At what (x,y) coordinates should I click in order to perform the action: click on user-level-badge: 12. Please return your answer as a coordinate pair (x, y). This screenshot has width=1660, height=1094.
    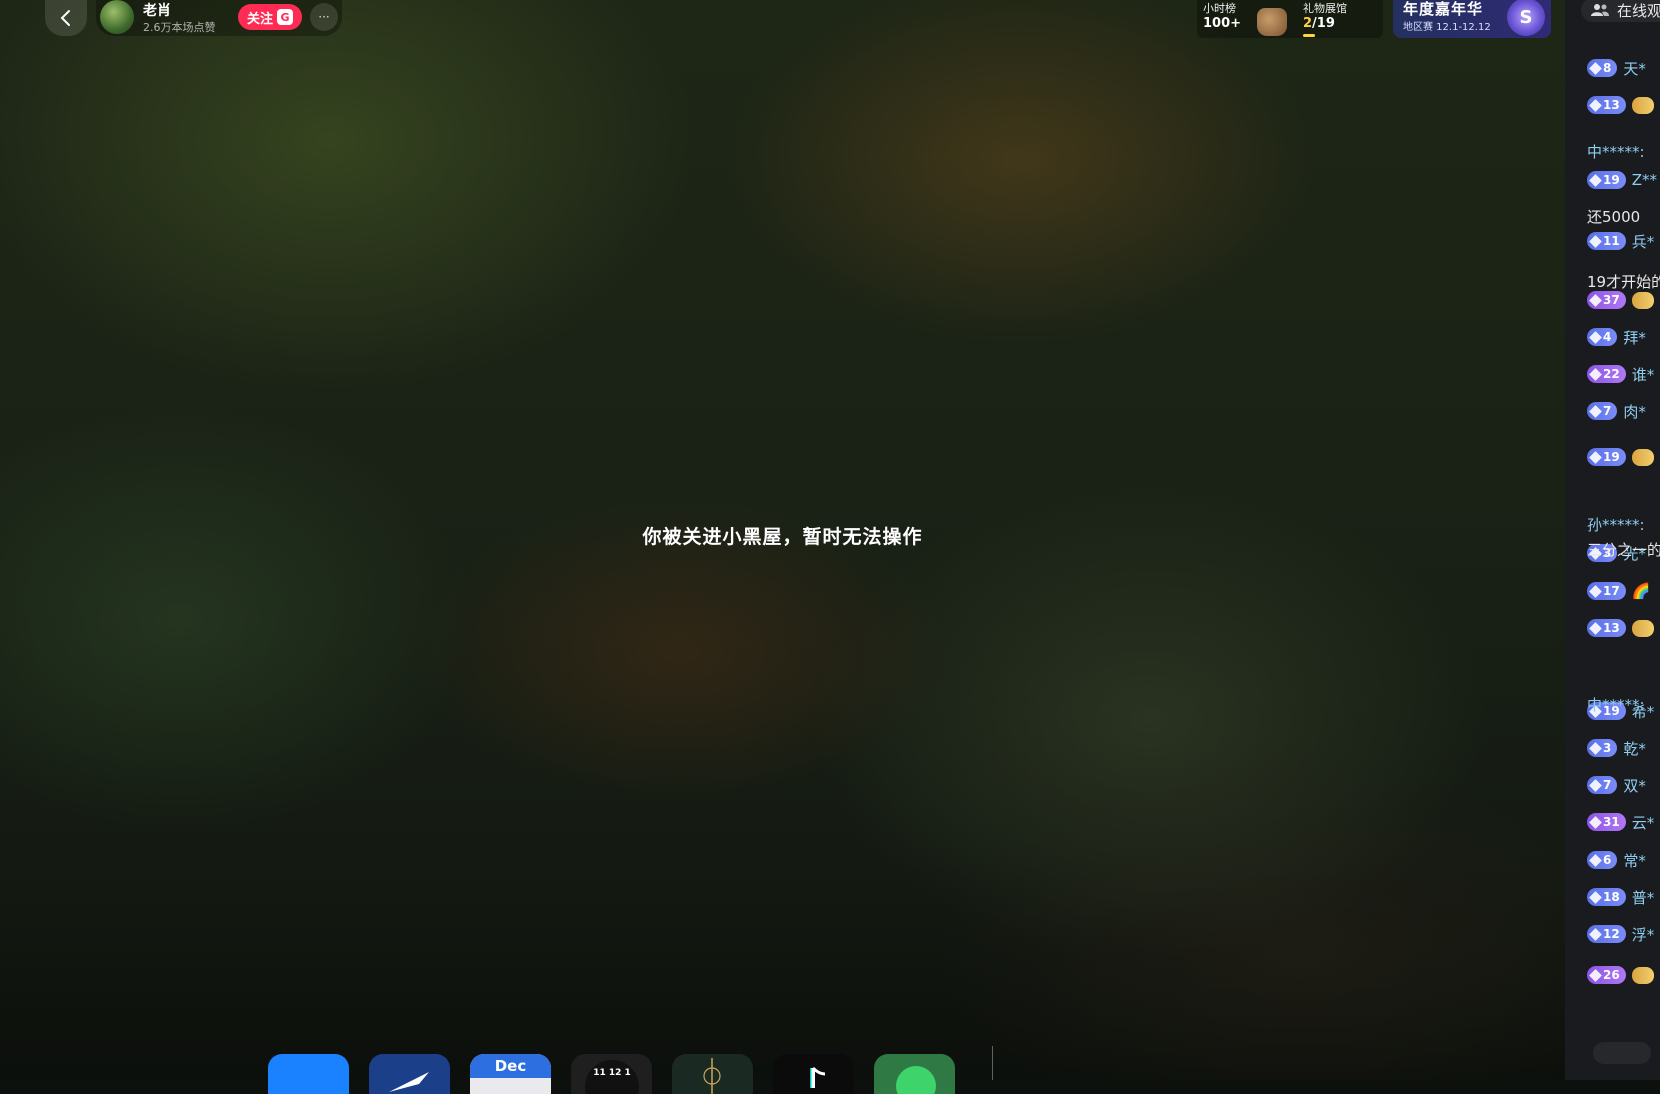
    Looking at the image, I should click on (1606, 934).